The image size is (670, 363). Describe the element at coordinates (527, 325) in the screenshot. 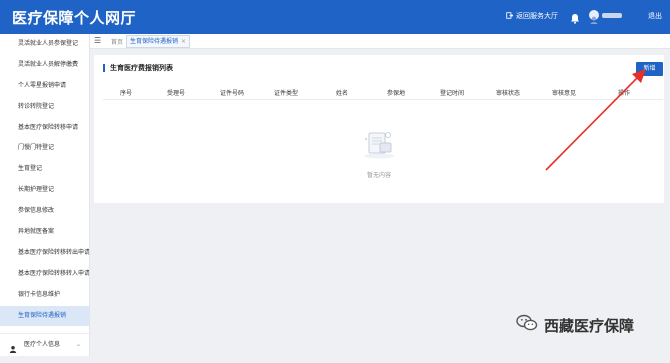

I see `wechat-icon` at that location.